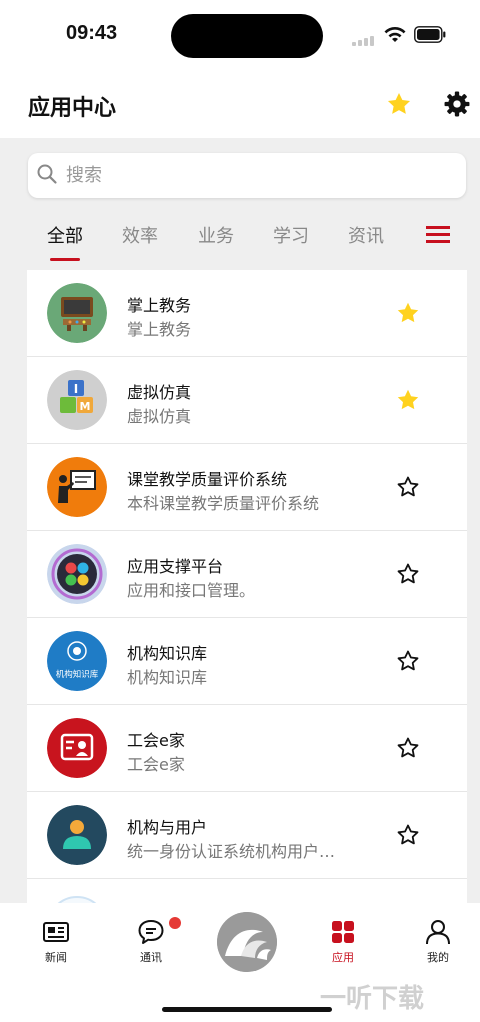 The image size is (480, 1022). What do you see at coordinates (399, 104) in the screenshot?
I see `favorites-star-icon` at bounding box center [399, 104].